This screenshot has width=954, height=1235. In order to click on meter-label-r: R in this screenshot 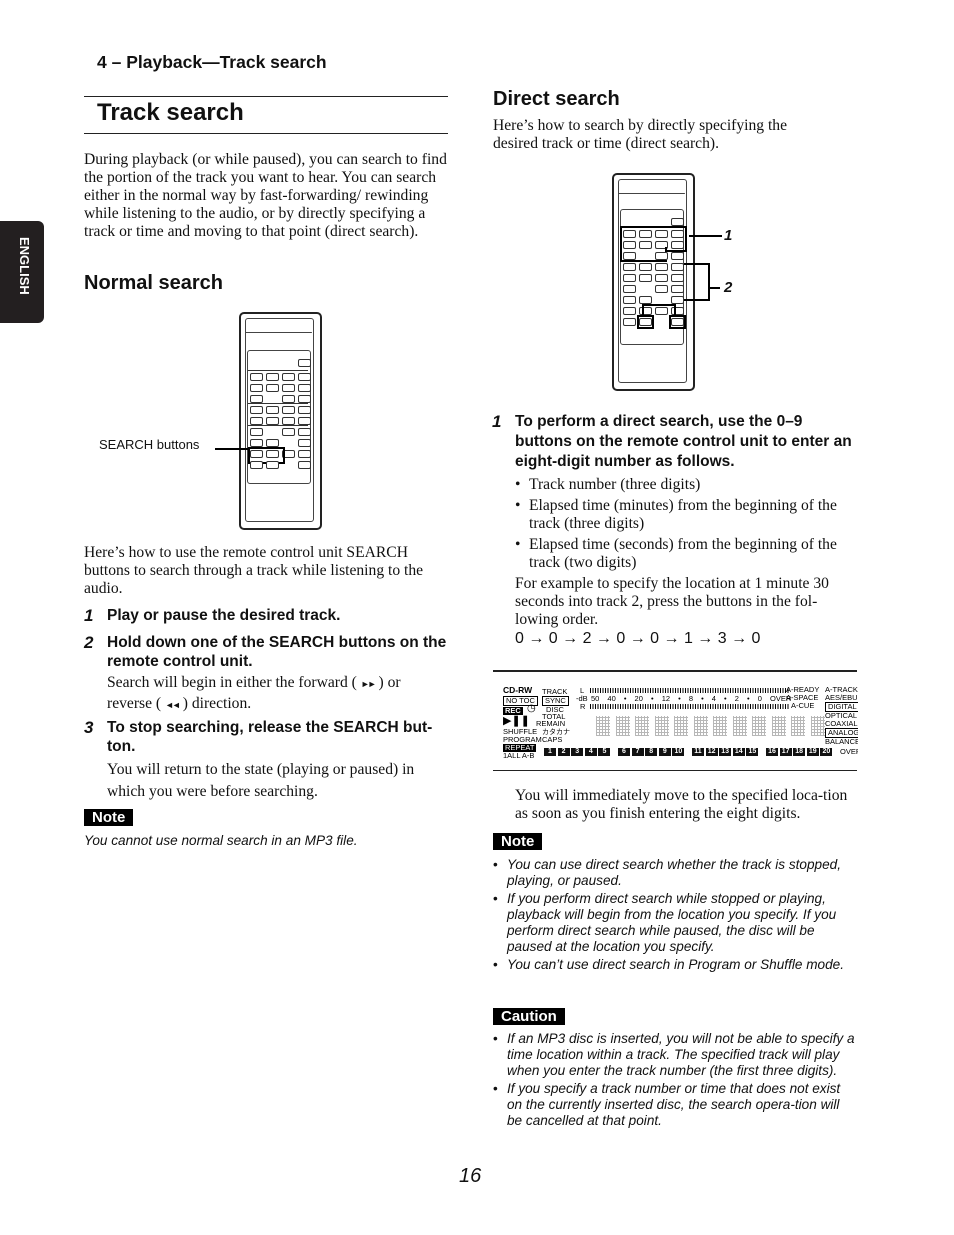, I will do `click(583, 706)`.